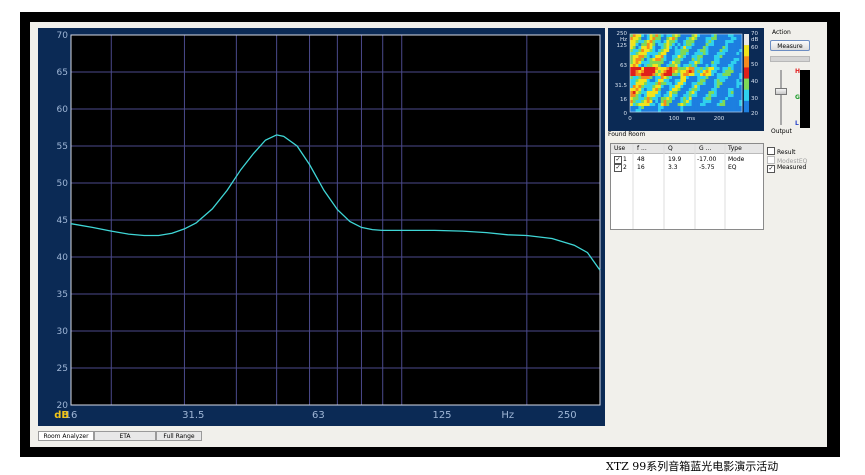  Describe the element at coordinates (125, 436) in the screenshot. I see `tab-eta: ETA` at that location.